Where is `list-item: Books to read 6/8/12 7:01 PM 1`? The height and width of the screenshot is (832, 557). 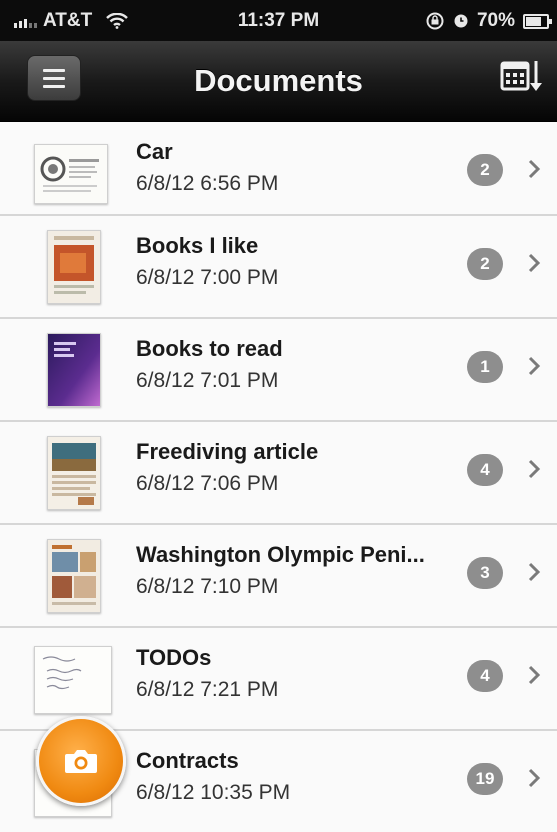 list-item: Books to read 6/8/12 7:01 PM 1 is located at coordinates (278, 370).